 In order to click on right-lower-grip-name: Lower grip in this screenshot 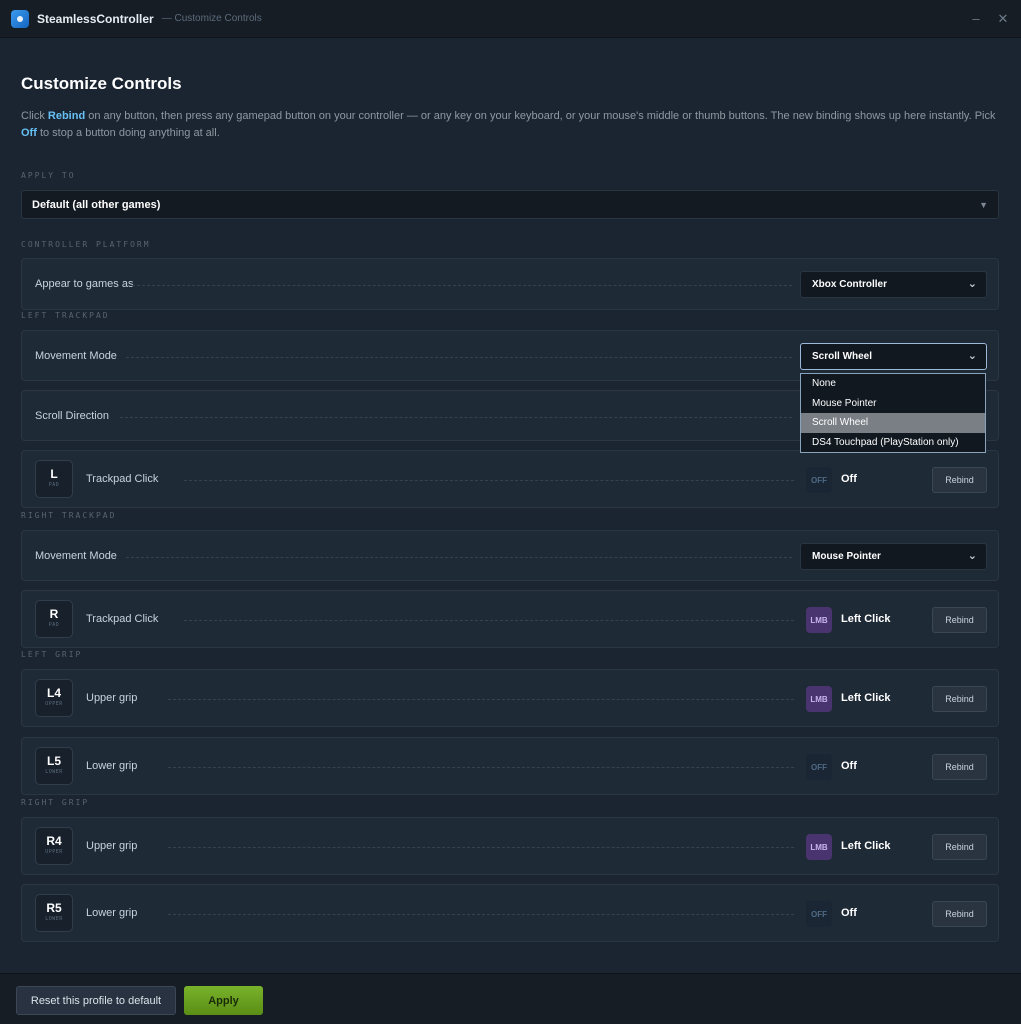, I will do `click(112, 913)`.